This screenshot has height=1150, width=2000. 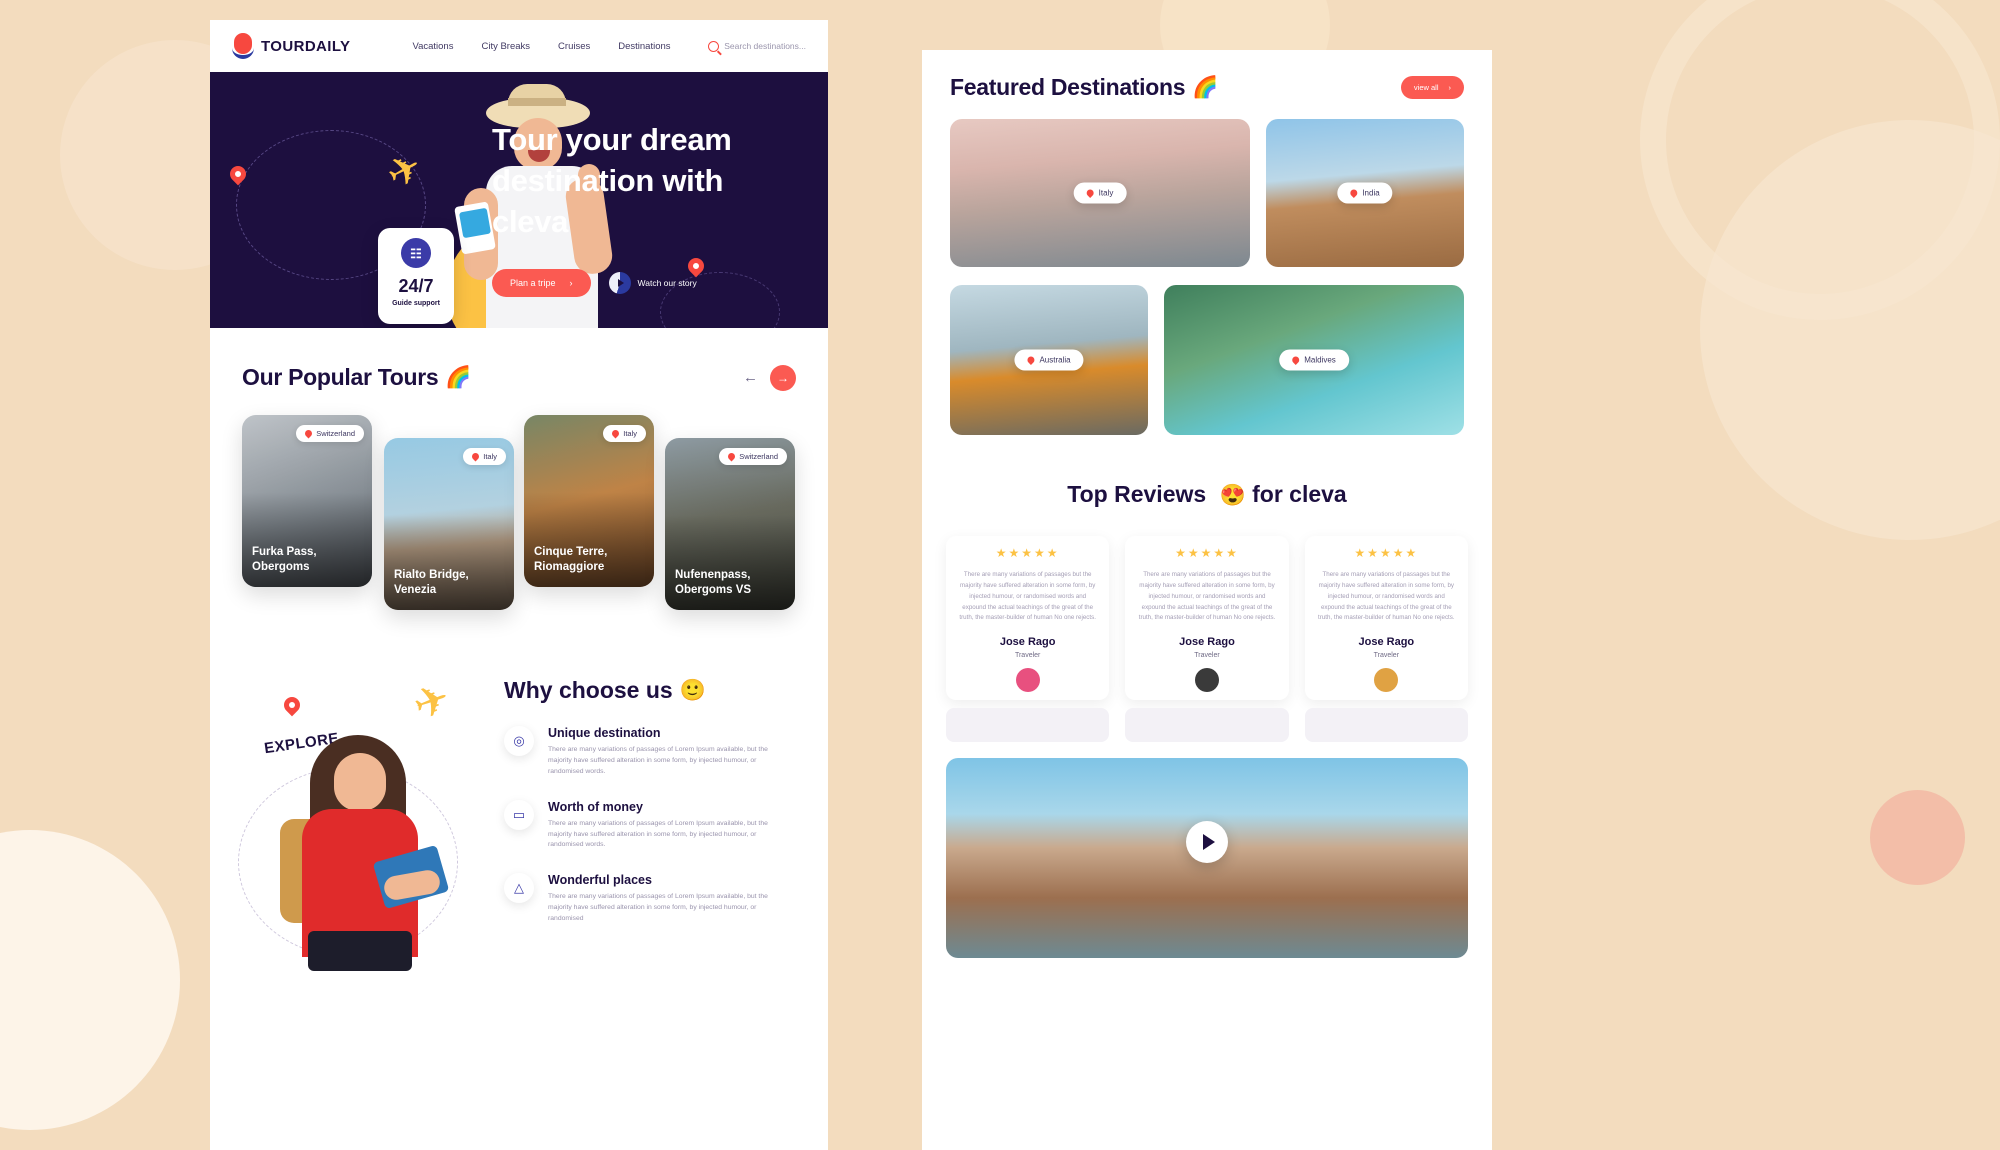 I want to click on popular-tours-title: Our Popular Tours, so click(x=340, y=377).